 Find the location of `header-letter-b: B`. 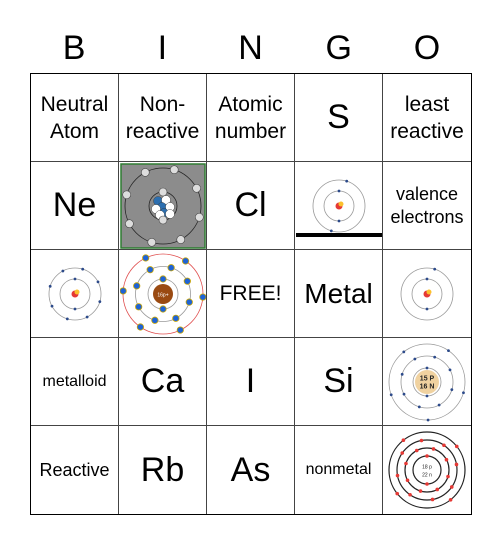

header-letter-b: B is located at coordinates (74, 48).